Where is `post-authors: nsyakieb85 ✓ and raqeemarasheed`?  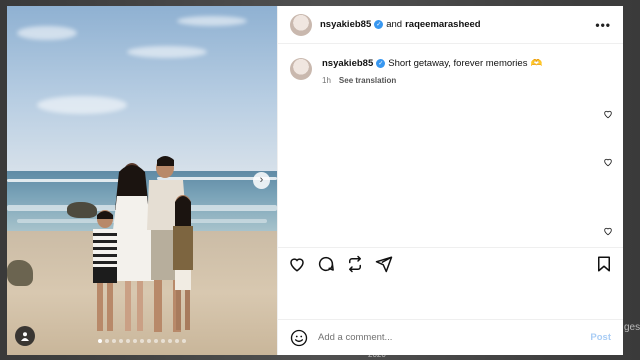 post-authors: nsyakieb85 ✓ and raqeemarasheed is located at coordinates (400, 24).